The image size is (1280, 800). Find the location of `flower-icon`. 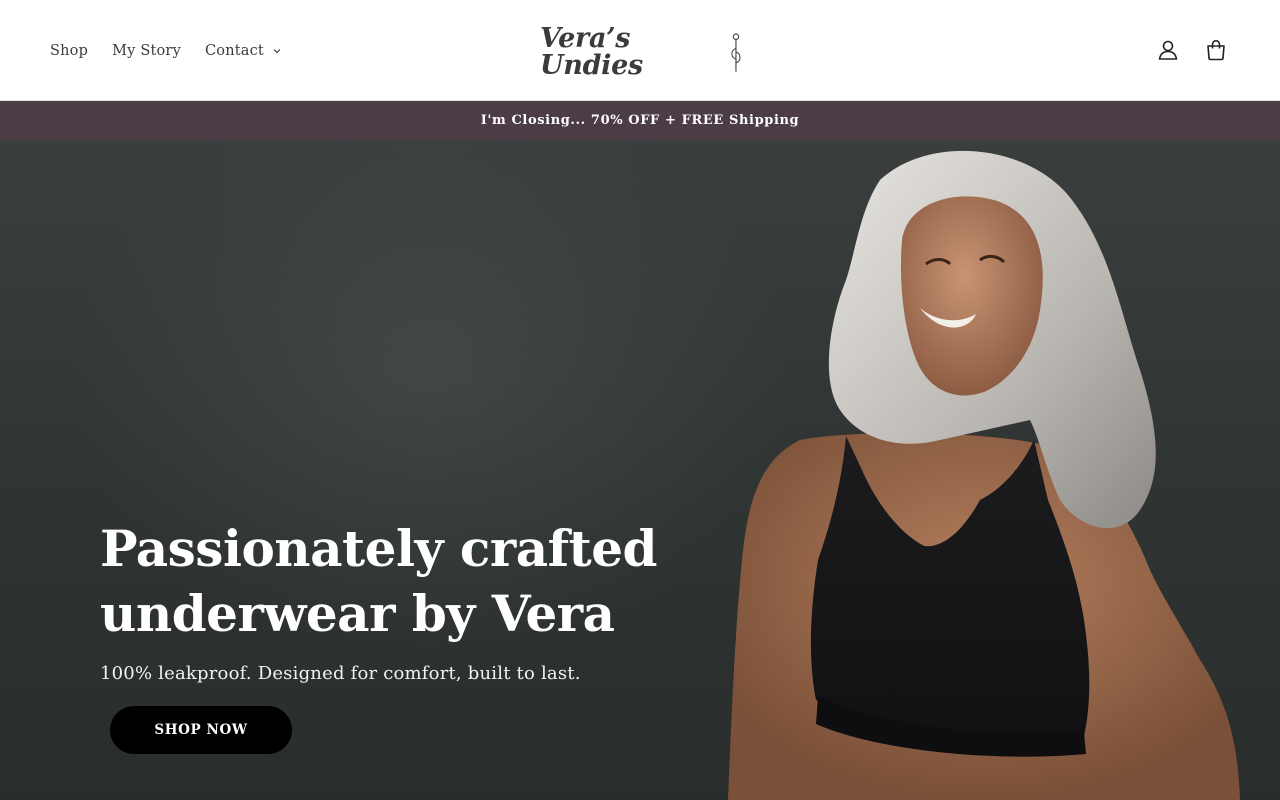

flower-icon is located at coordinates (736, 52).